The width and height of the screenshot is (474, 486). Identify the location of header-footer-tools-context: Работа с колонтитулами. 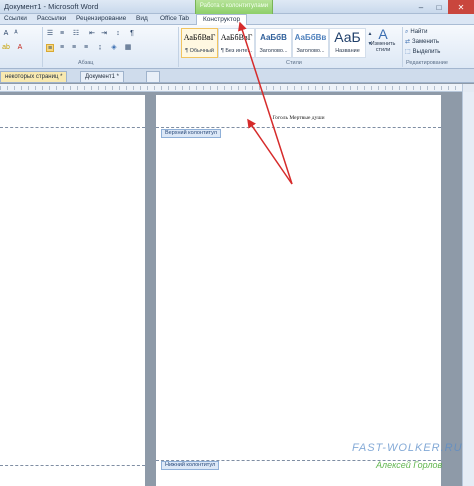
(234, 7).